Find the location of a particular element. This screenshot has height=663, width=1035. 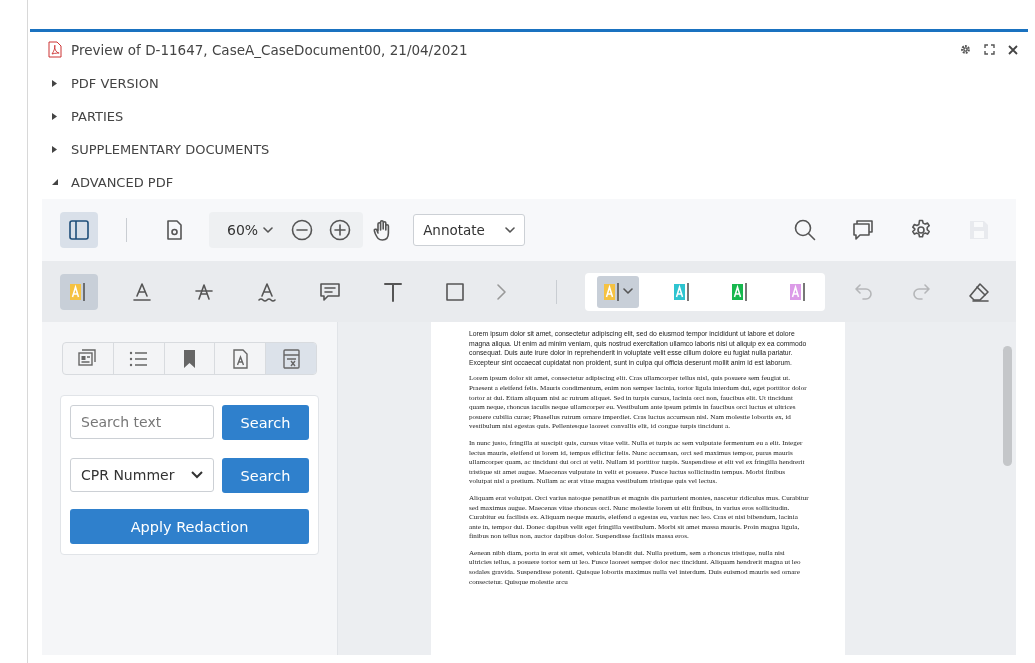

highlight-color-button is located at coordinates (617, 291).